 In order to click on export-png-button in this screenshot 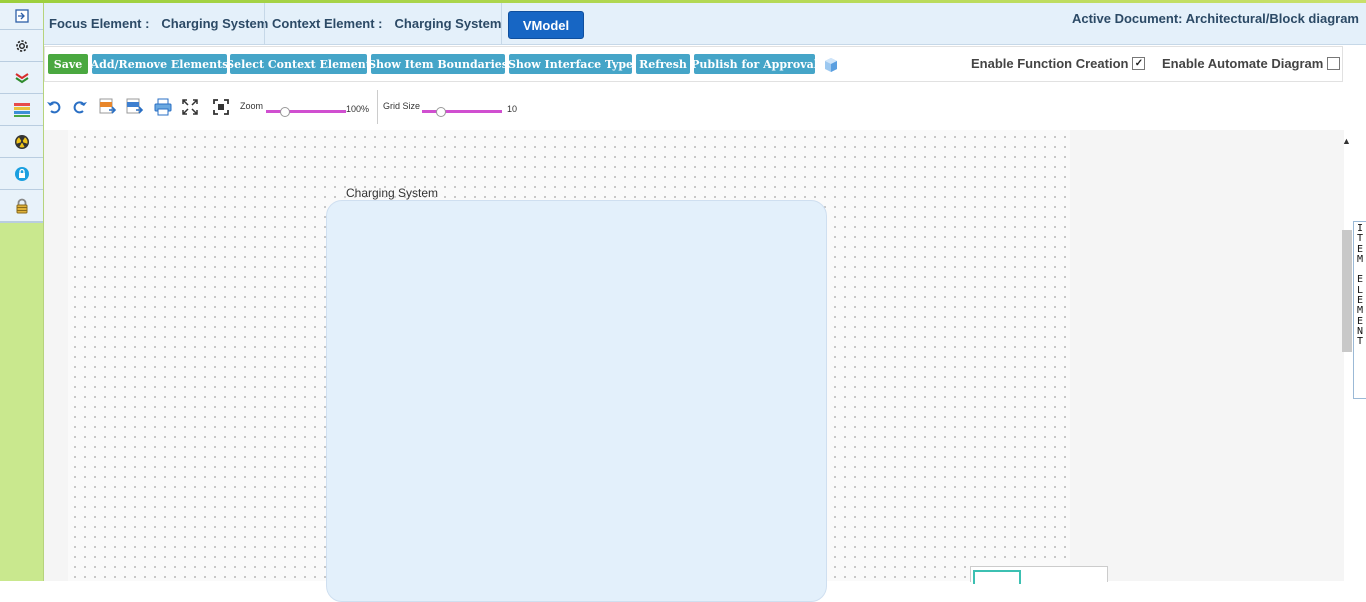, I will do `click(135, 107)`.